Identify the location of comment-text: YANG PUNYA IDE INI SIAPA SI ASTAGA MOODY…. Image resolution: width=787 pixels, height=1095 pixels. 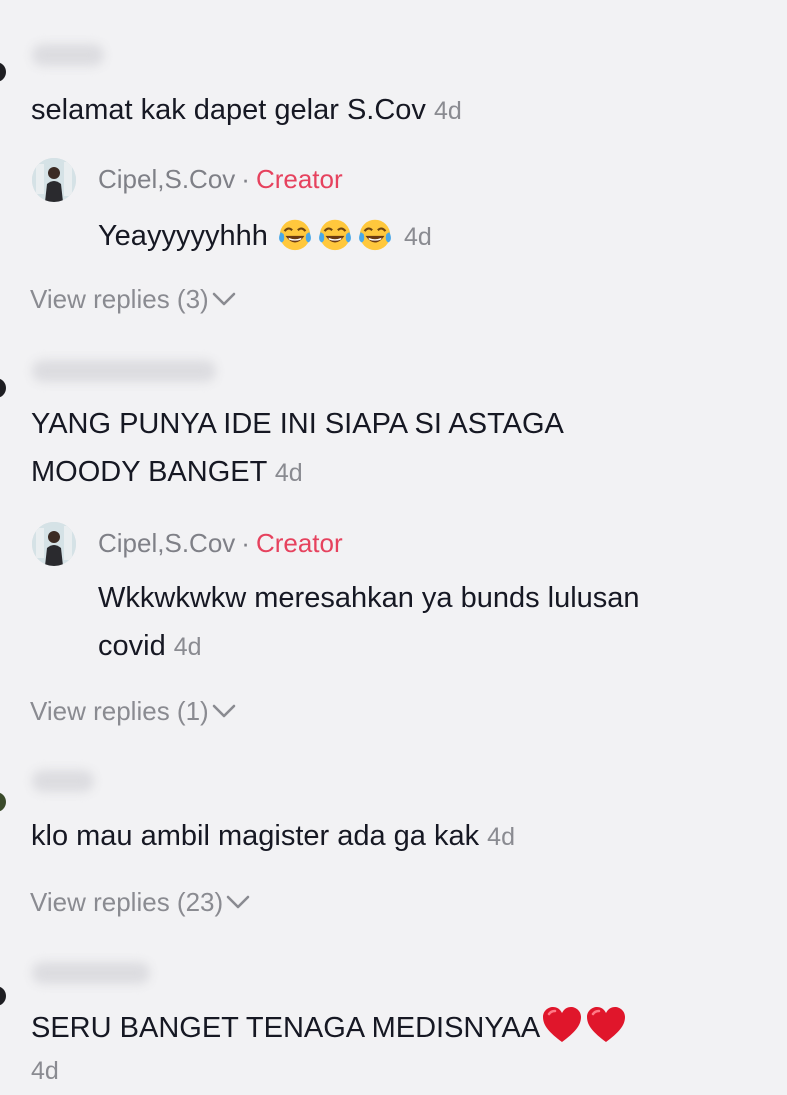
(297, 448).